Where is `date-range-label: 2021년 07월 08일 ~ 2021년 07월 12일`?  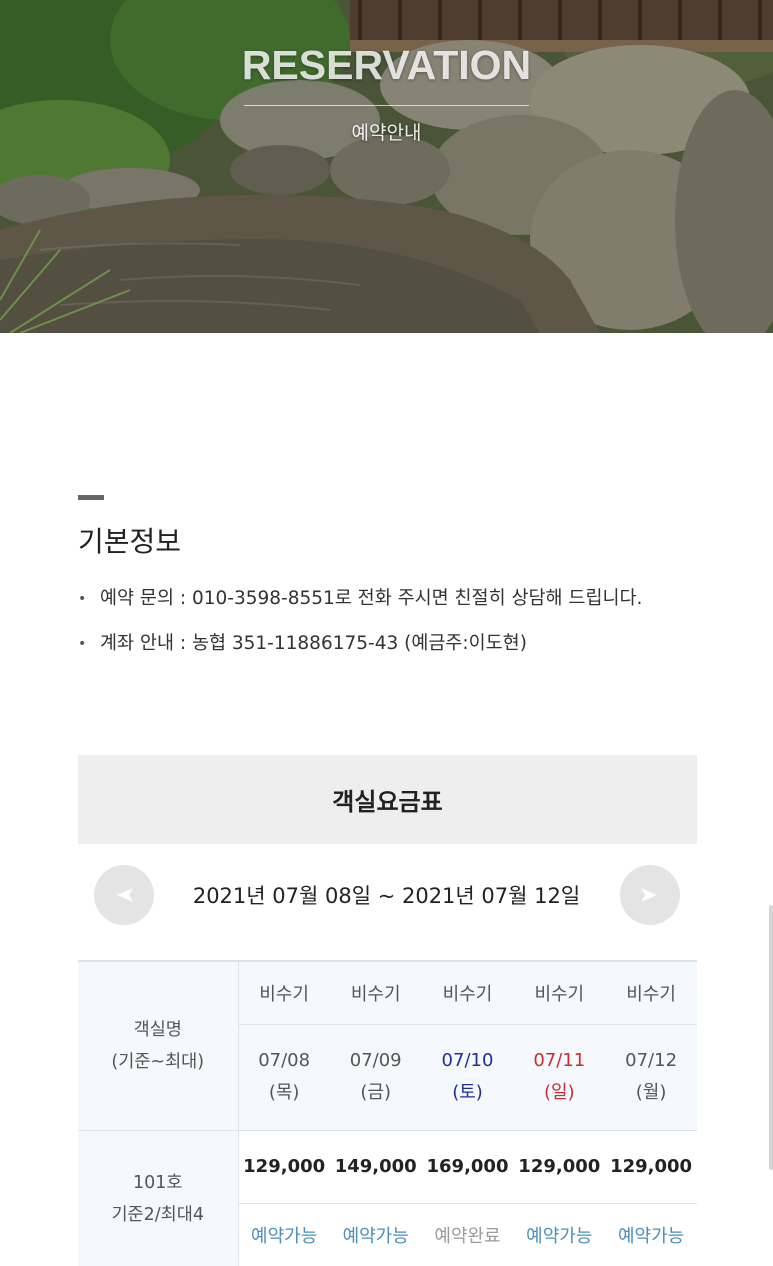 date-range-label: 2021년 07월 08일 ~ 2021년 07월 12일 is located at coordinates (386, 896).